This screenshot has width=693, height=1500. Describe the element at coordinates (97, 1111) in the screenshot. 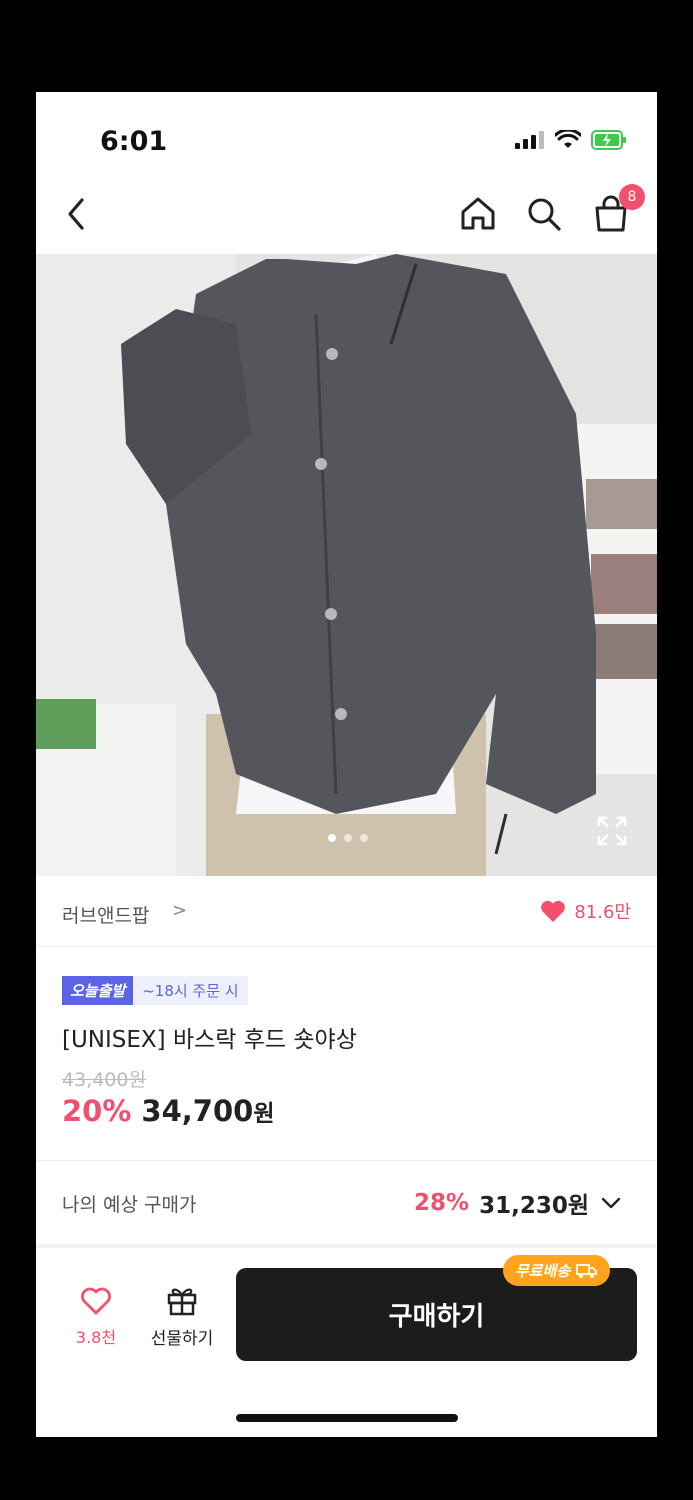

I see `discount-rate: 20%` at that location.